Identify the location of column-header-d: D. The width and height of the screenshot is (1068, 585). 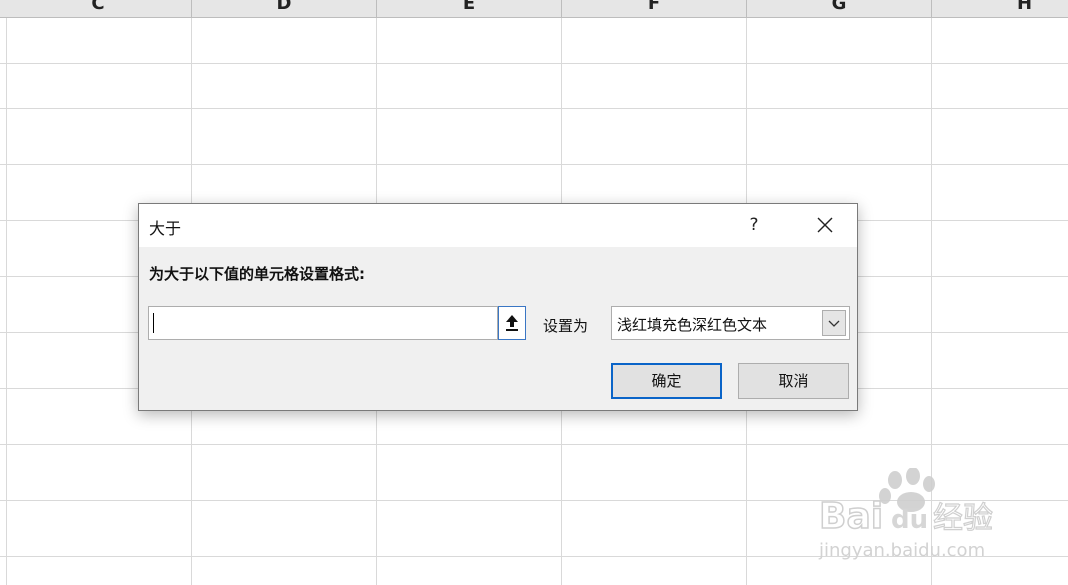
(284, 8).